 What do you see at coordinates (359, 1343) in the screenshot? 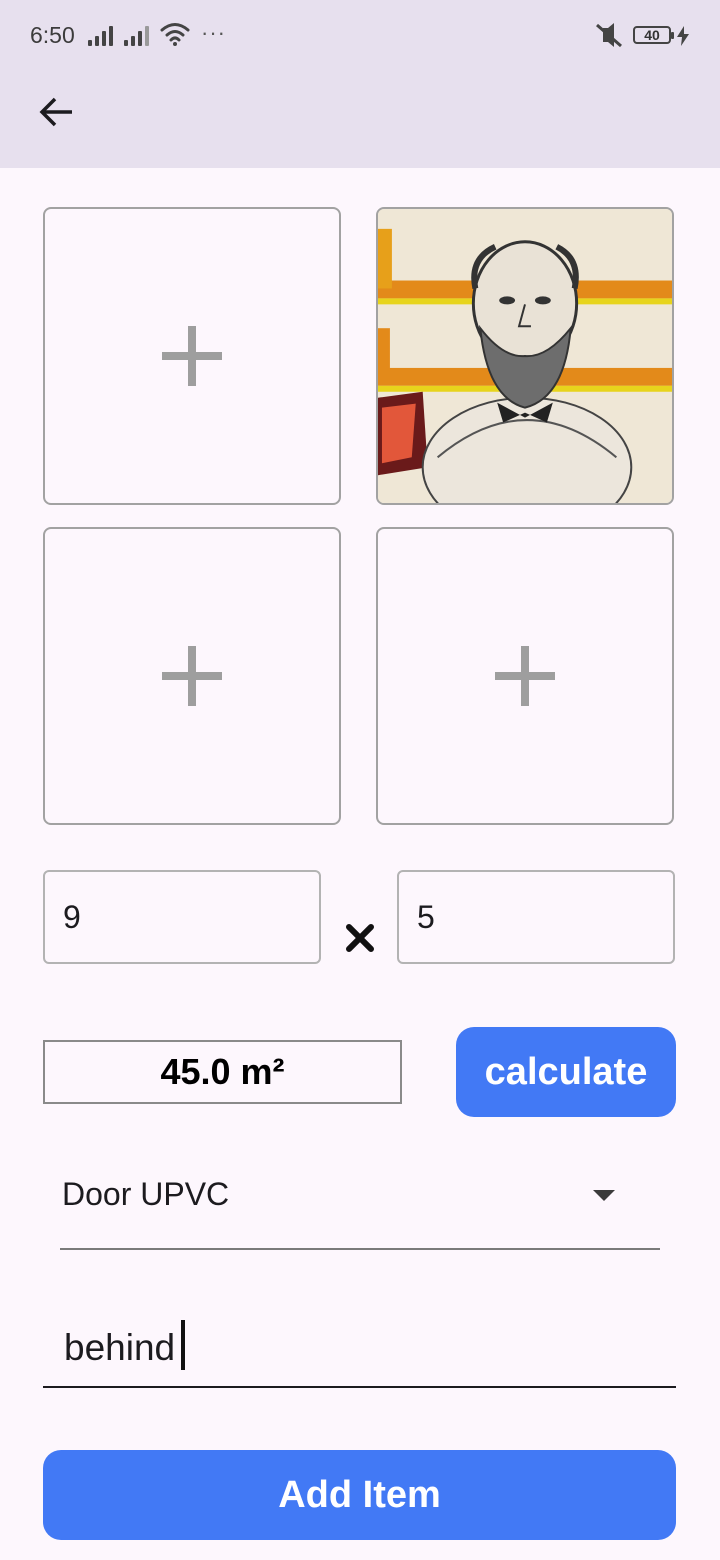
I see `note-input: behind` at bounding box center [359, 1343].